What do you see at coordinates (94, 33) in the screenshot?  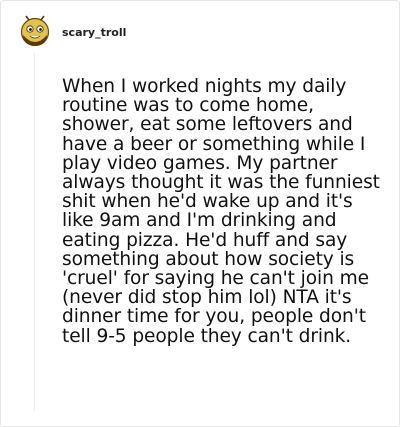 I see `username: scary_troll` at bounding box center [94, 33].